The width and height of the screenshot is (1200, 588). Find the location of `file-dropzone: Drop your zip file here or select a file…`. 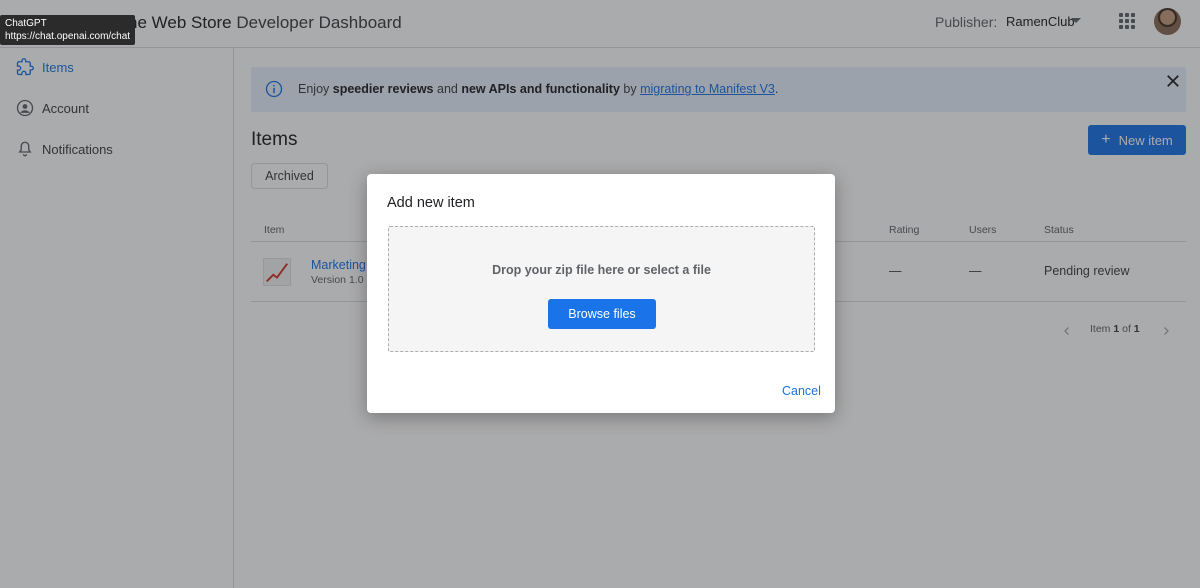

file-dropzone: Drop your zip file here or select a file… is located at coordinates (601, 289).